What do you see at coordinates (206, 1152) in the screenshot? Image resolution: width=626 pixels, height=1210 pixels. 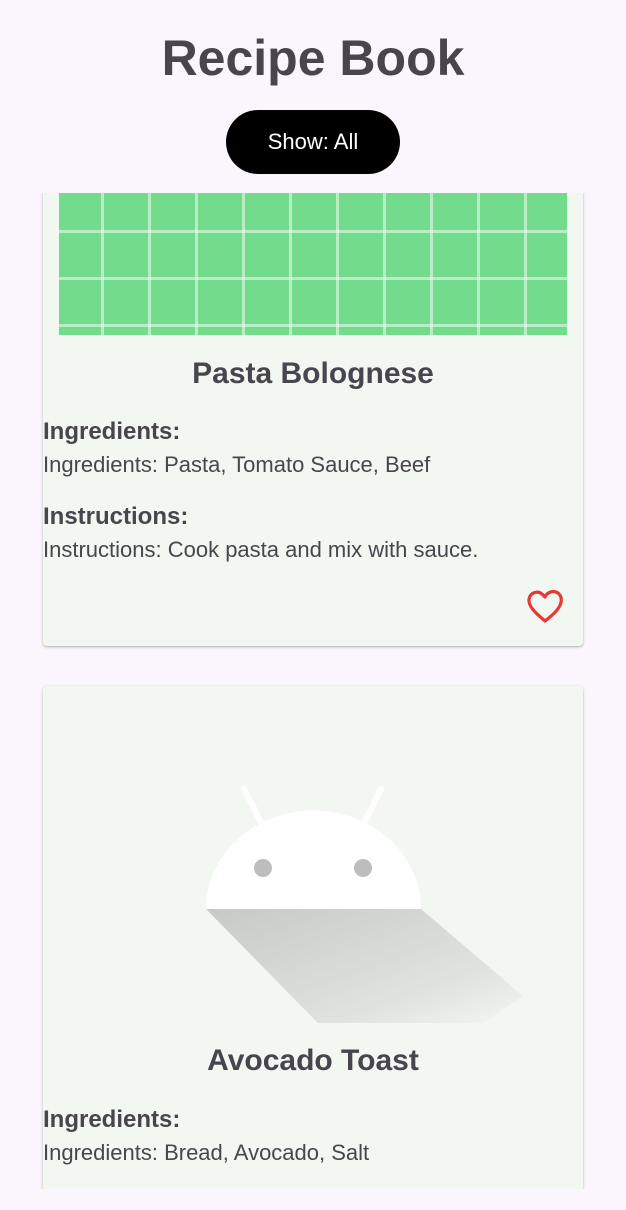 I see `ingredients-text: Ingredients: Bread, Avocado, Salt` at bounding box center [206, 1152].